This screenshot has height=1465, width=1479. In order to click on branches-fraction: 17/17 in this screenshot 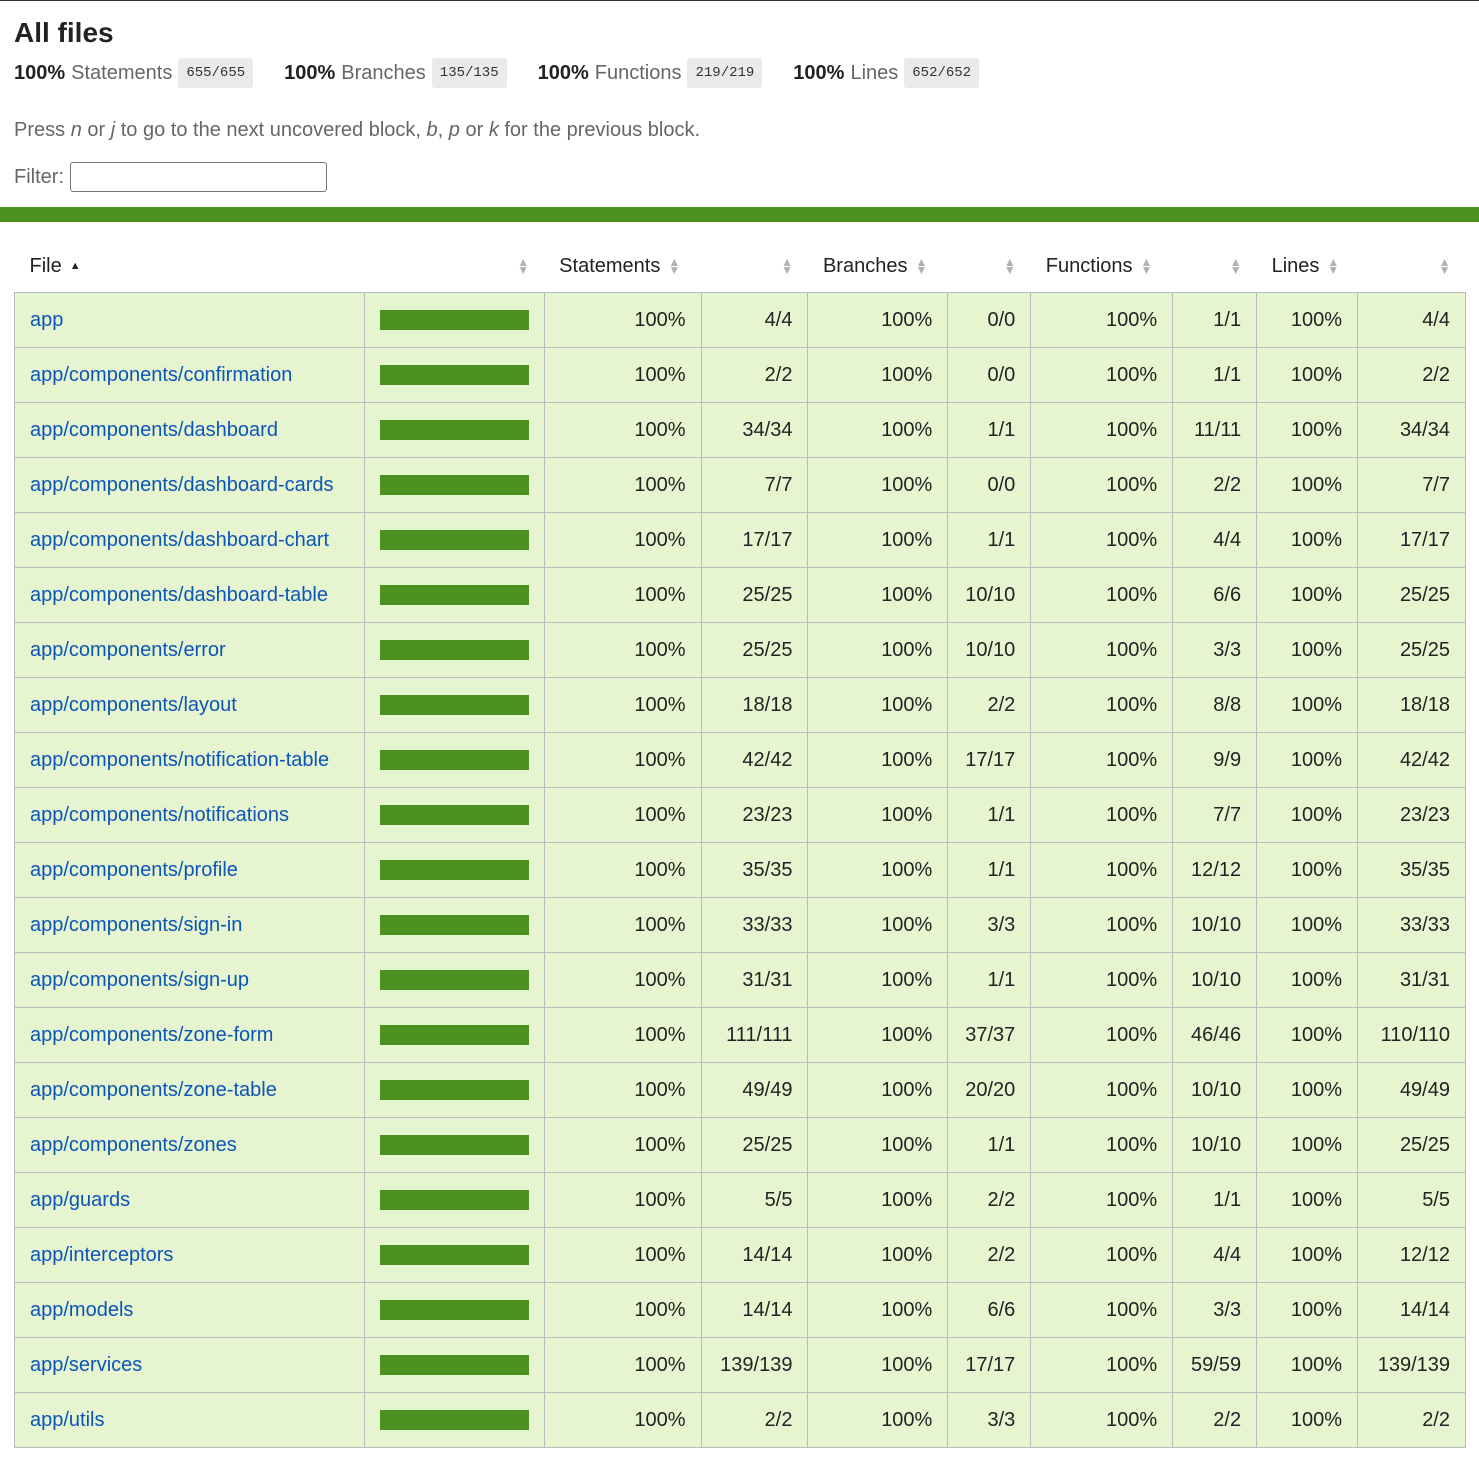, I will do `click(989, 760)`.